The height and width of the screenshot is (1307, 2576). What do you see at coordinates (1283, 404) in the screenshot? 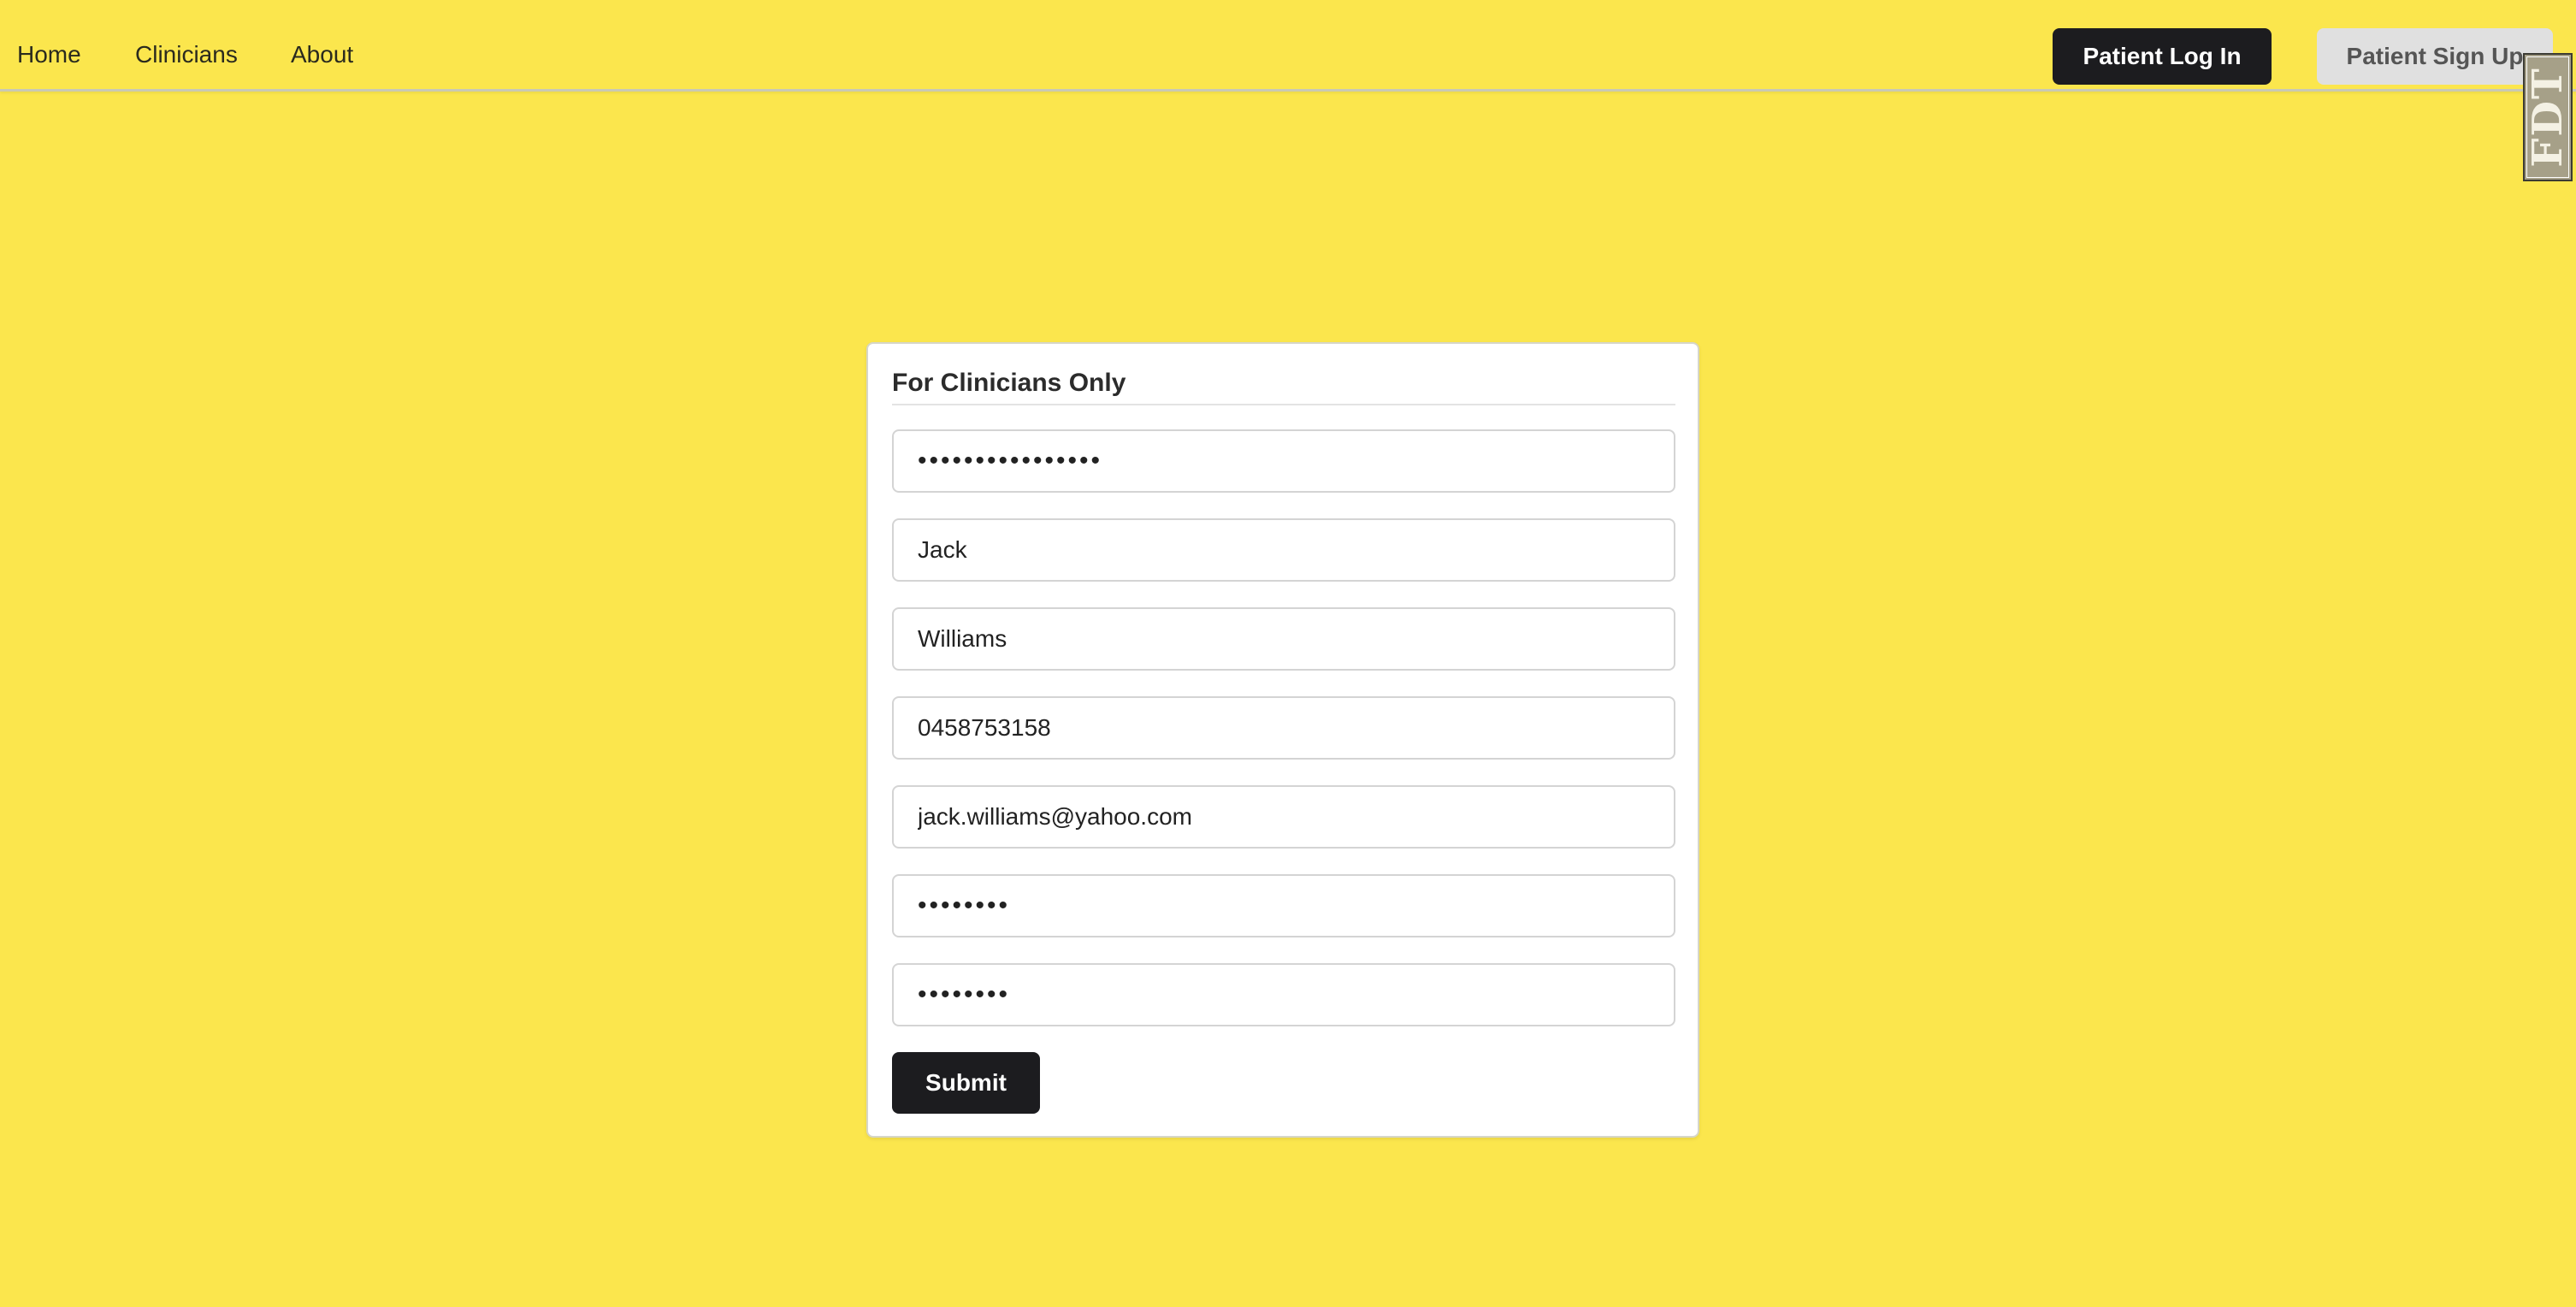
I see `title-divider` at bounding box center [1283, 404].